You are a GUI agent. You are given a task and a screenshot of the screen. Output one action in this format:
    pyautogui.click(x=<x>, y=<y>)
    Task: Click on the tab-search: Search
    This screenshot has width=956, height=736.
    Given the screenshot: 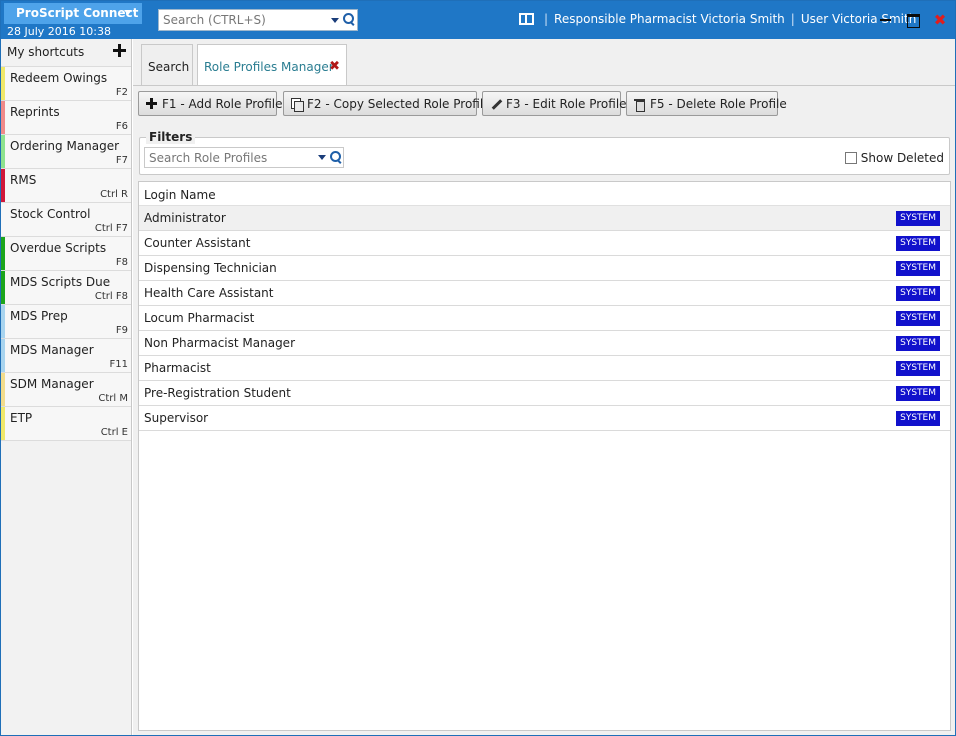 What is the action you would take?
    pyautogui.click(x=167, y=64)
    